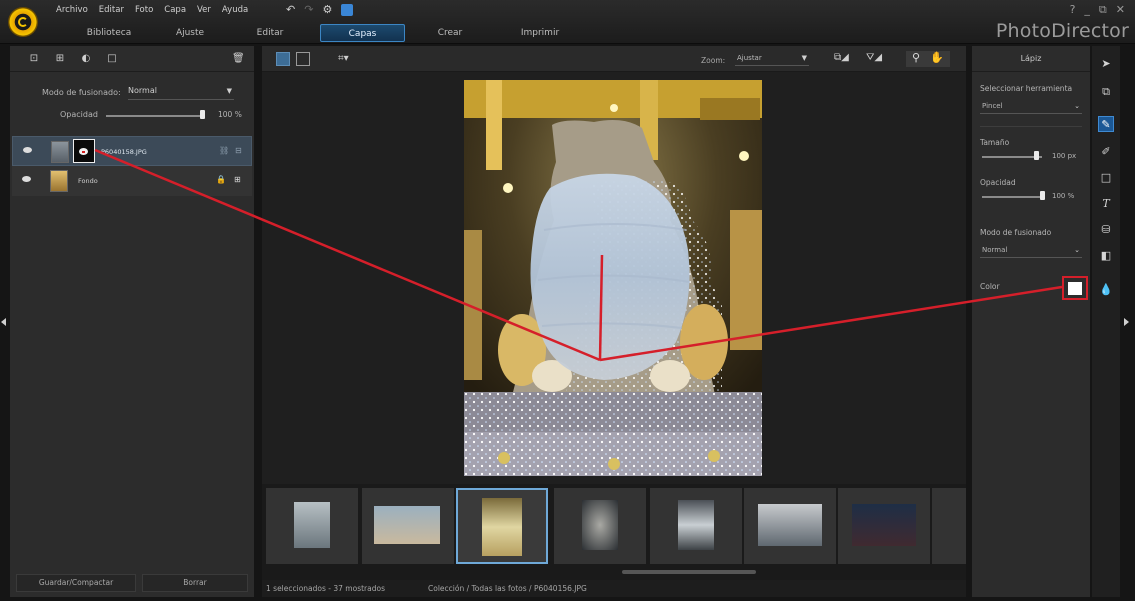 The height and width of the screenshot is (601, 1135). I want to click on rotate-icon: ⧉◢, so click(841, 57).